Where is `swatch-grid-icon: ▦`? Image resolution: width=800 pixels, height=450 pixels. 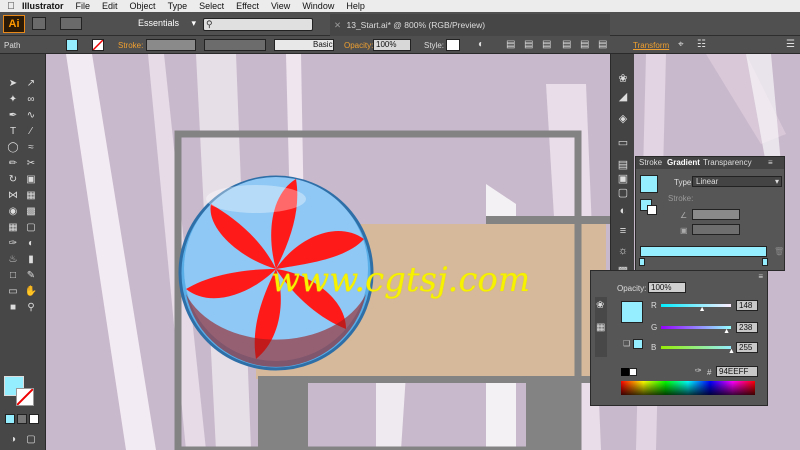
swatch-grid-icon: ▦ is located at coordinates (600, 327).